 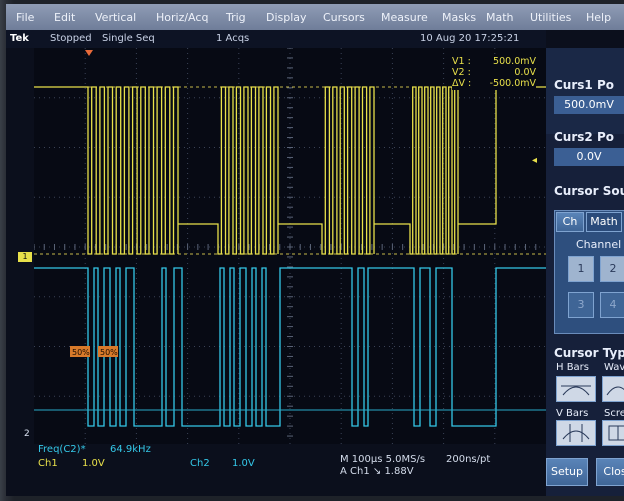 I want to click on wave-icon, so click(x=615, y=391).